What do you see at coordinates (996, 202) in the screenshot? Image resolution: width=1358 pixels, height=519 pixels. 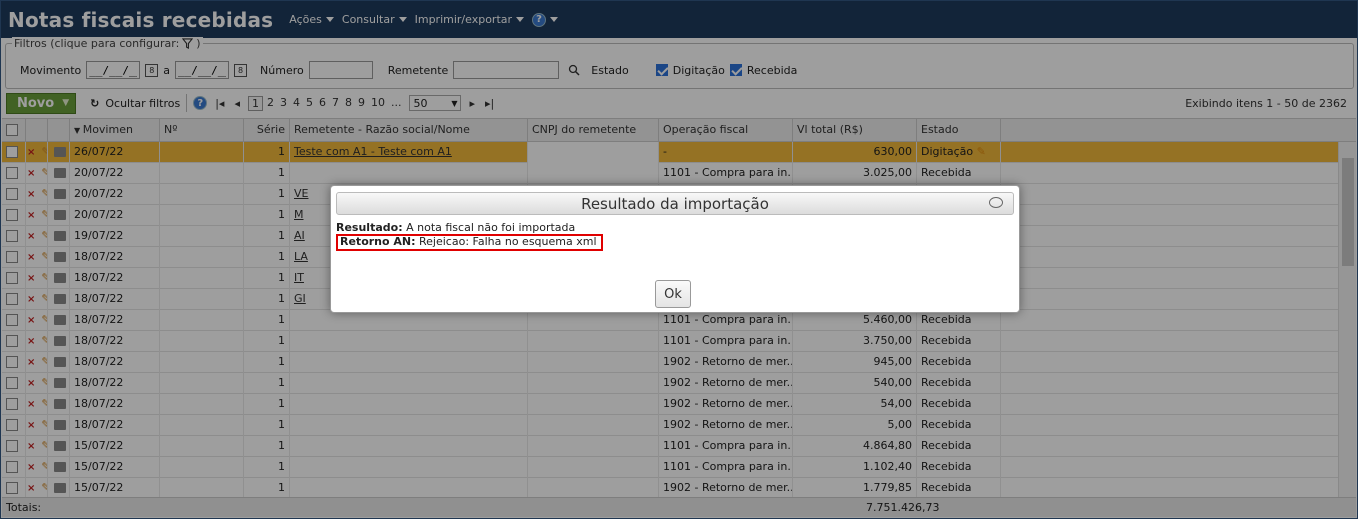 I see `comment-icon` at bounding box center [996, 202].